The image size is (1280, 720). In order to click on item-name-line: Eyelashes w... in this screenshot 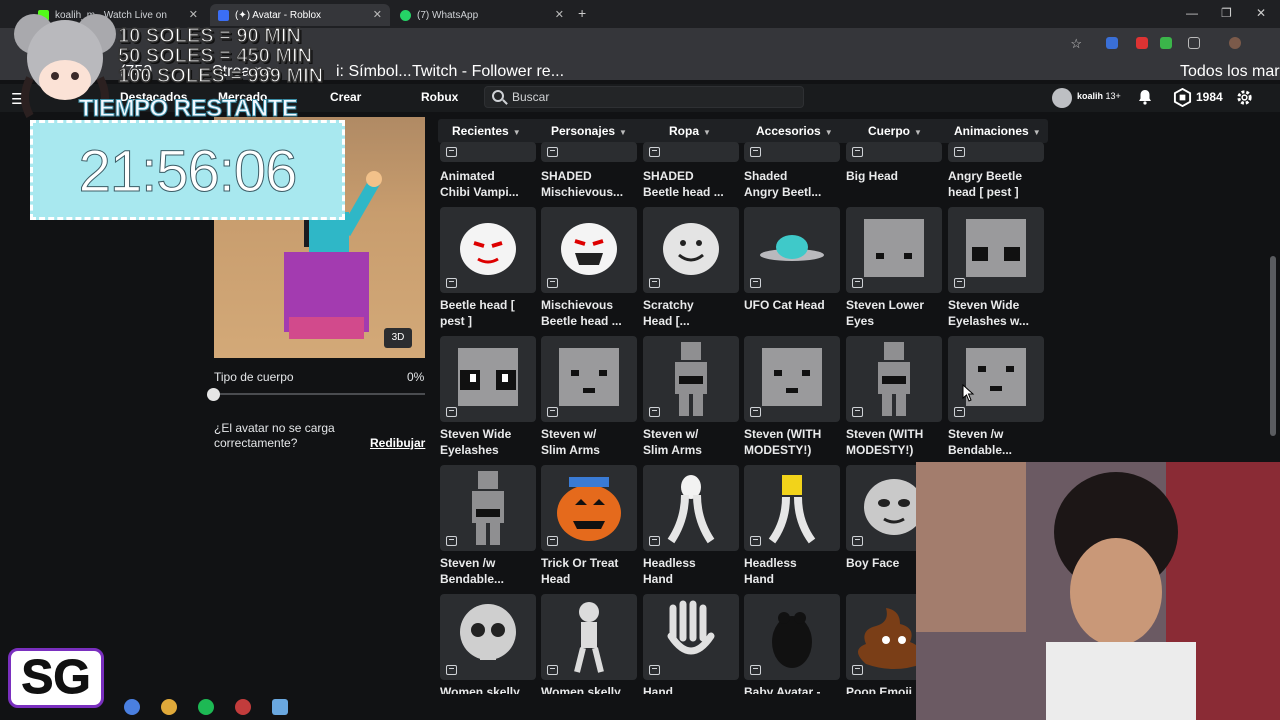, I will do `click(988, 321)`.